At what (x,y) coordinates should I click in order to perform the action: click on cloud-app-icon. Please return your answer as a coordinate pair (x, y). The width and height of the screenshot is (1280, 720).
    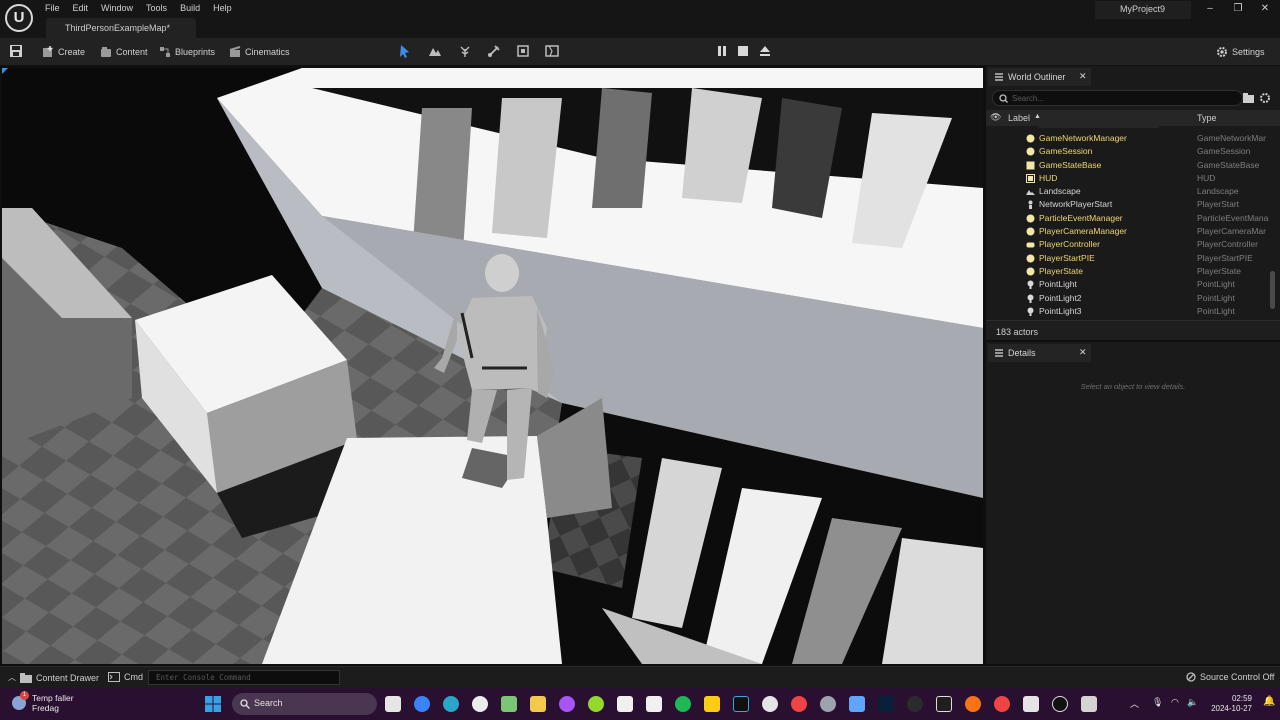
    Looking at the image, I should click on (857, 704).